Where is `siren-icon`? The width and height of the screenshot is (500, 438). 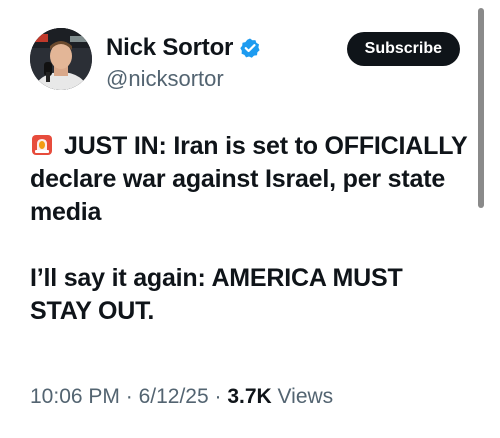
siren-icon is located at coordinates (42, 145).